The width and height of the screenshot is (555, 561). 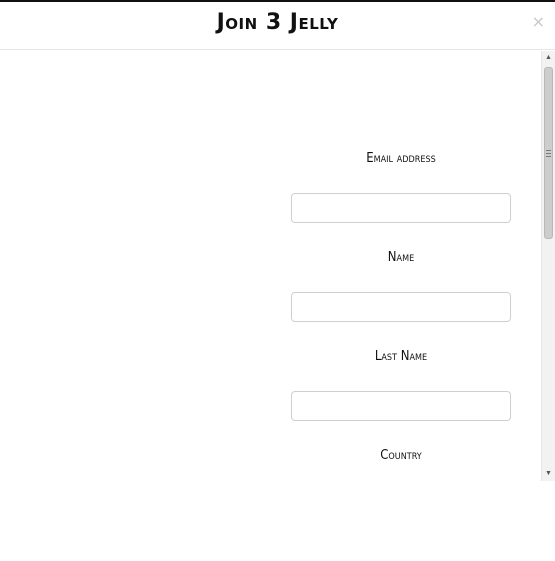 I want to click on email-field, so click(x=401, y=208).